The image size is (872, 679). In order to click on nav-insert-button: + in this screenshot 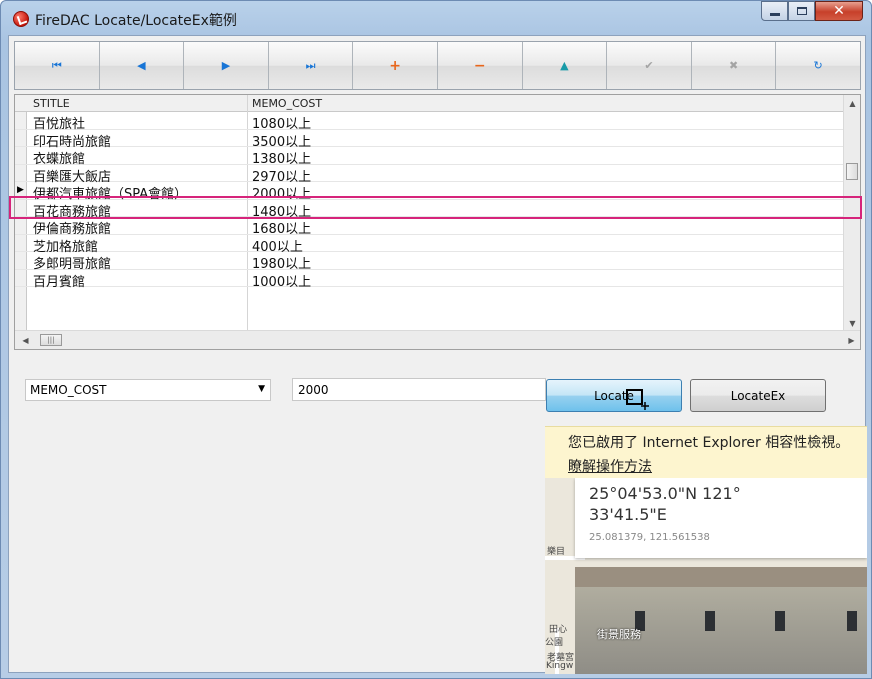, I will do `click(395, 65)`.